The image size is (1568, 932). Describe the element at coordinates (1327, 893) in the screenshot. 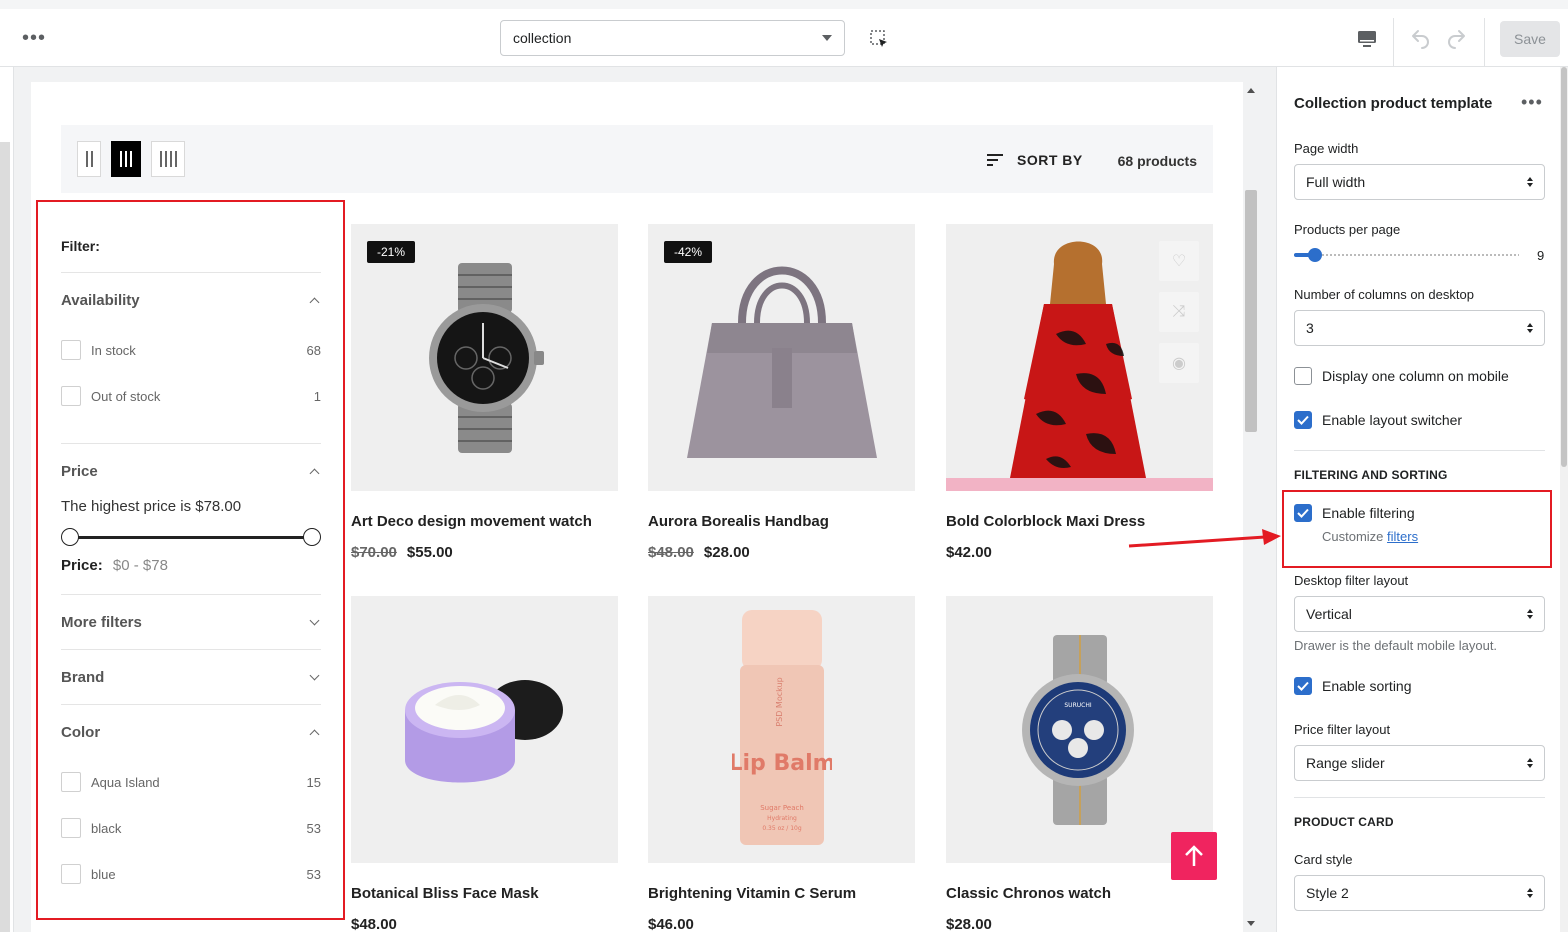

I see `card-style-value: Style 2` at that location.